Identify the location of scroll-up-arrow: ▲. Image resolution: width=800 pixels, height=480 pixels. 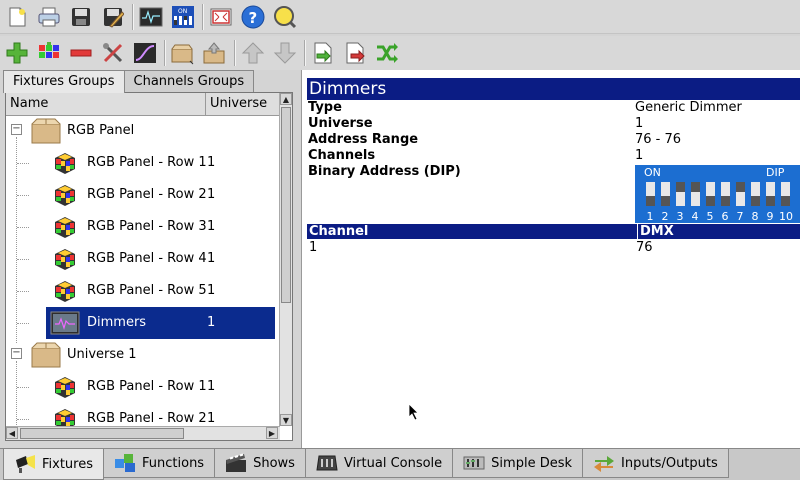
(286, 99).